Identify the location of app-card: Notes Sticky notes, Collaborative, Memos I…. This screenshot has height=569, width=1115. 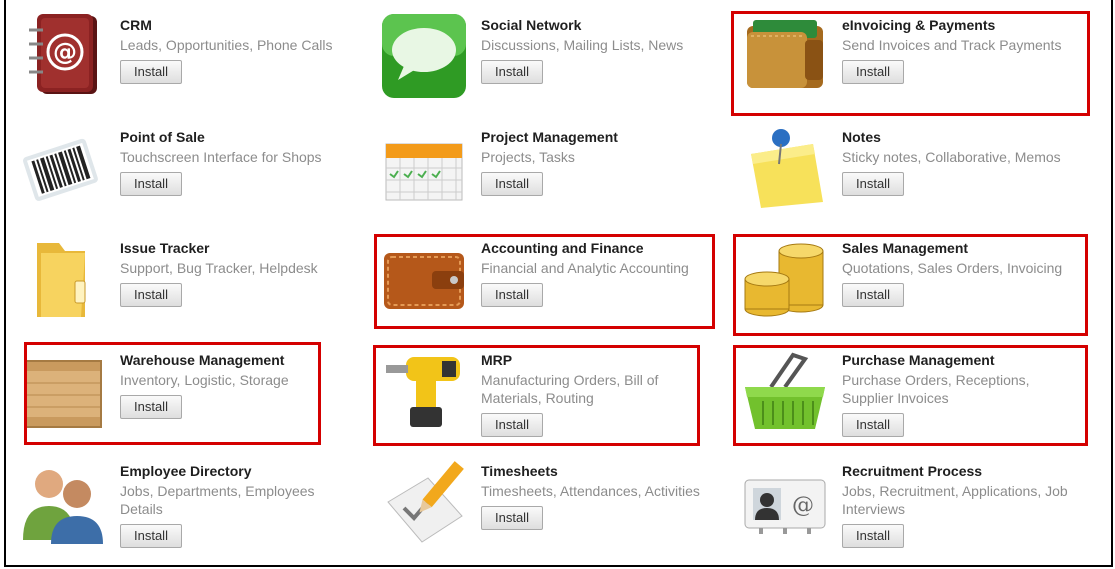
(913, 168).